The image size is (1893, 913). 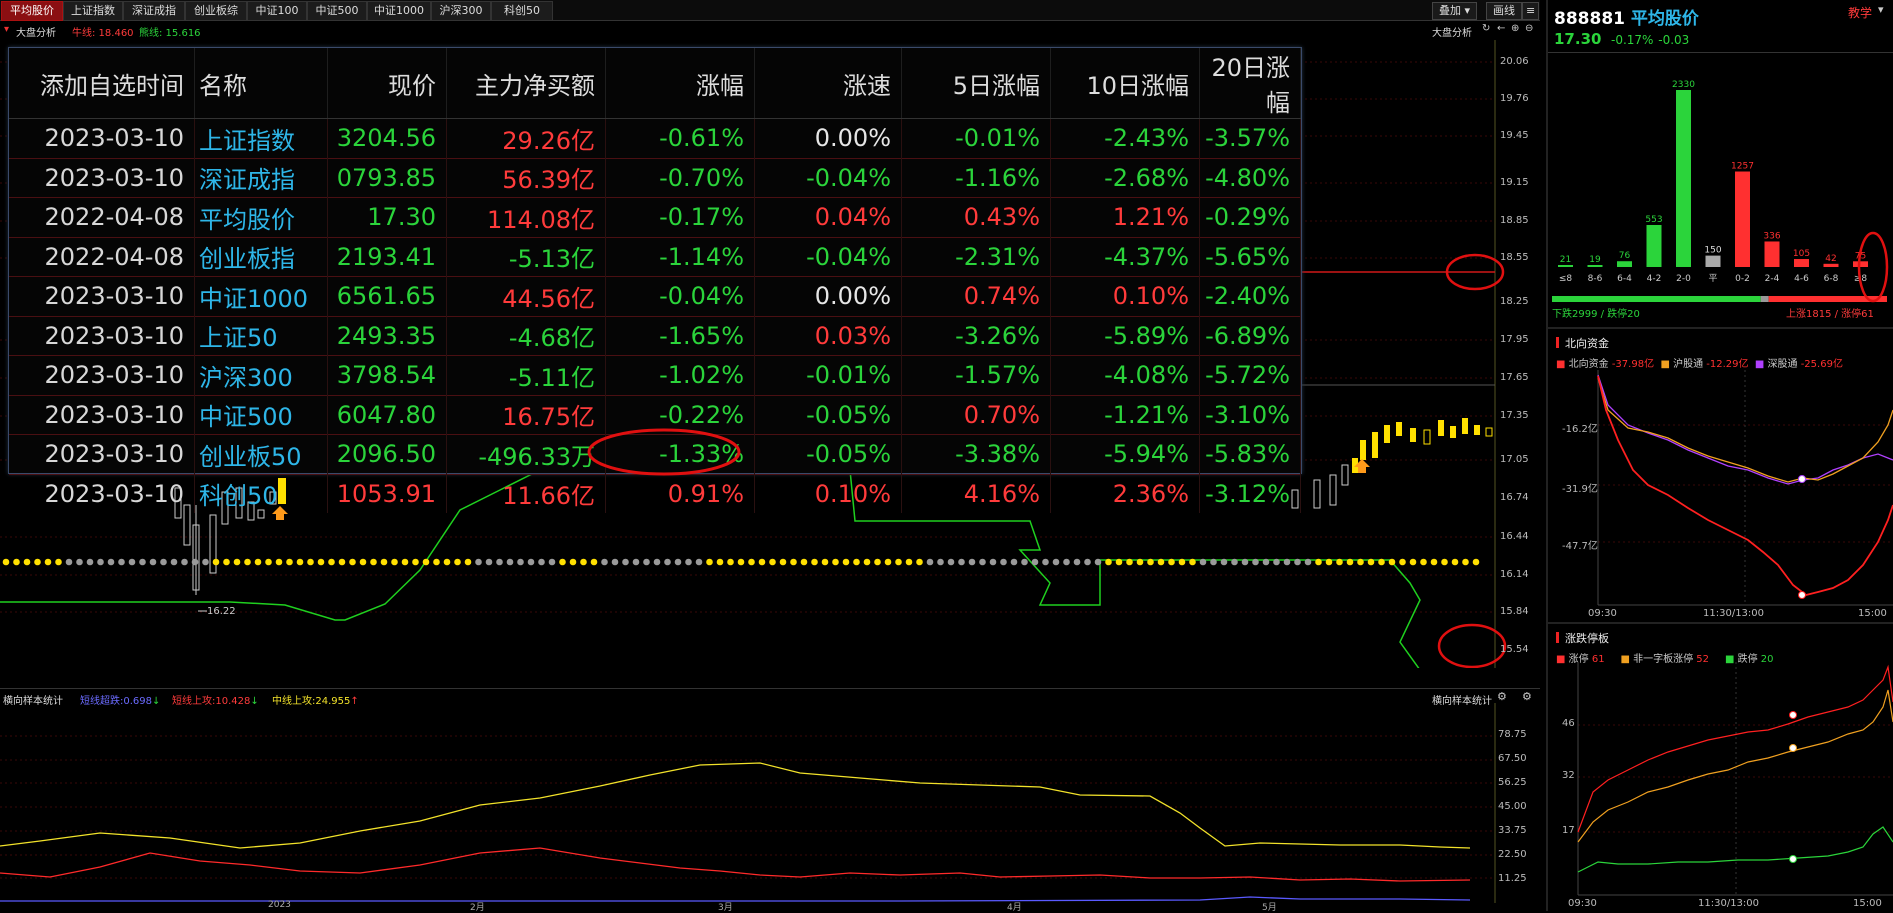 What do you see at coordinates (1529, 28) in the screenshot?
I see `zoom-out-icon: ⊖` at bounding box center [1529, 28].